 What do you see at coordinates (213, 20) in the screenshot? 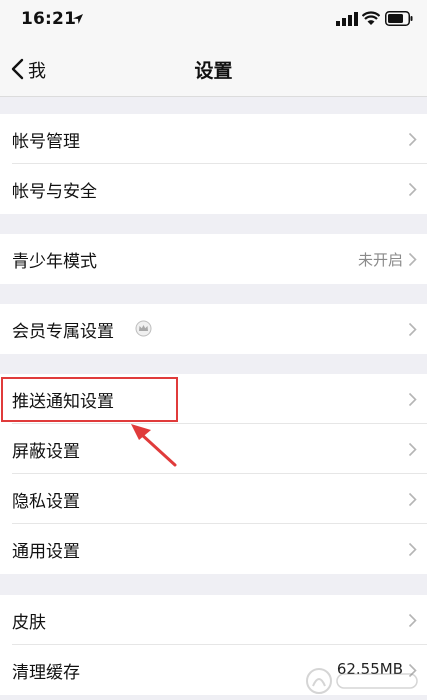
I see `status-bar: 16:21` at bounding box center [213, 20].